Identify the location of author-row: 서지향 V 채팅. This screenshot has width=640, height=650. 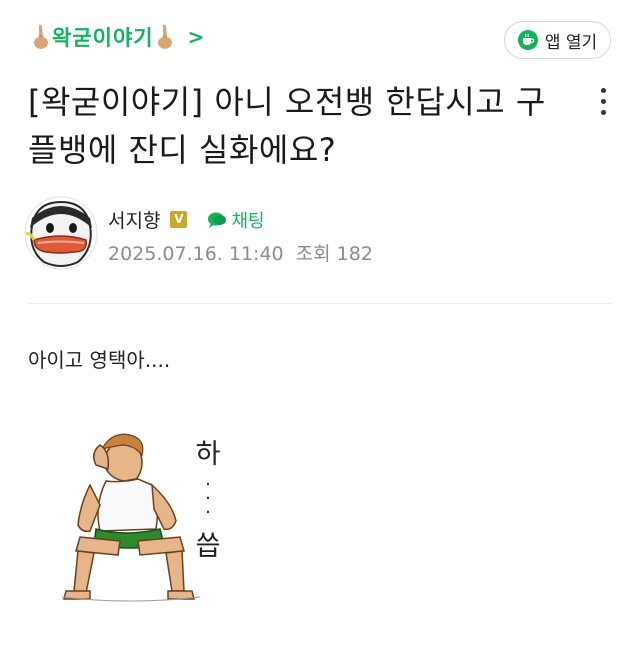
(186, 219).